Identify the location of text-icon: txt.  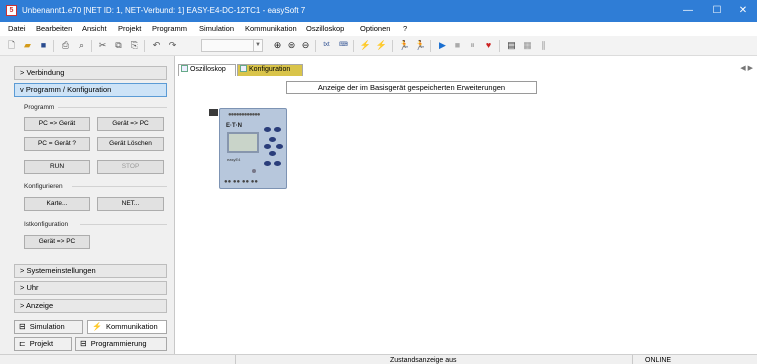
(326, 45).